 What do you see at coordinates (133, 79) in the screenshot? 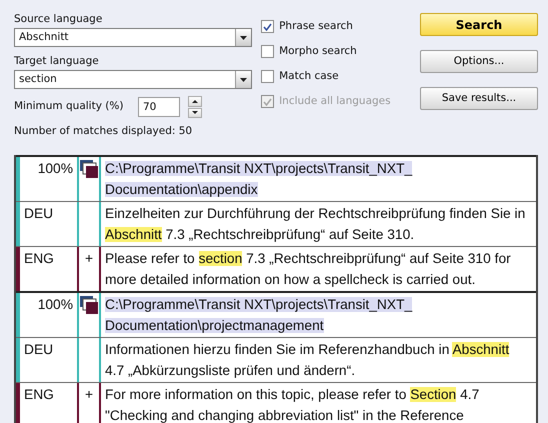
I see `target-language-combo: section` at bounding box center [133, 79].